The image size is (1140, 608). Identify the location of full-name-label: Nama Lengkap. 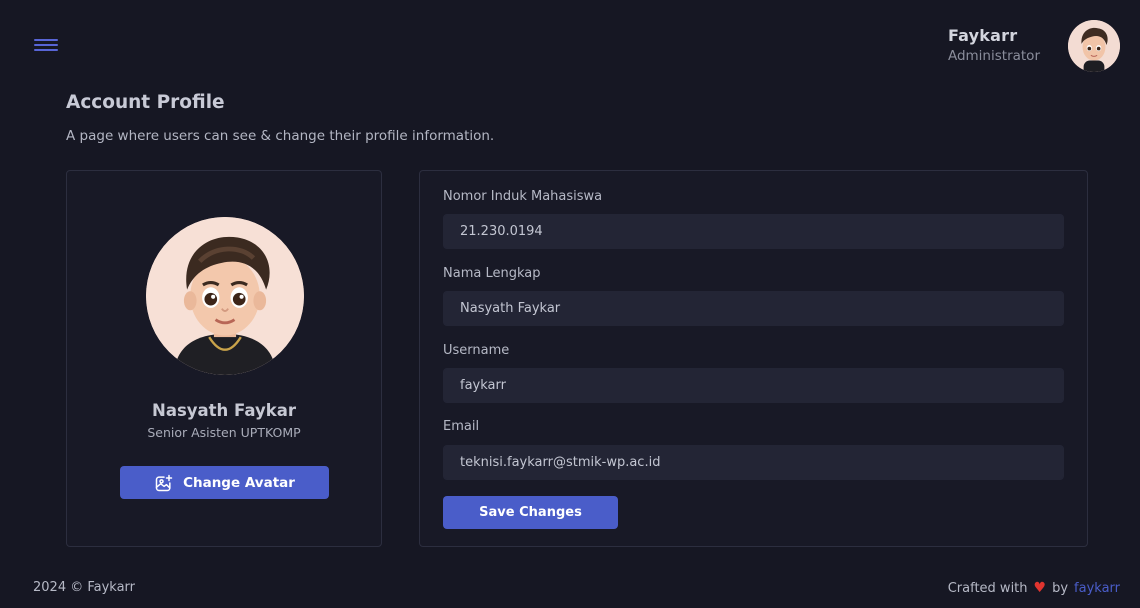
(492, 273).